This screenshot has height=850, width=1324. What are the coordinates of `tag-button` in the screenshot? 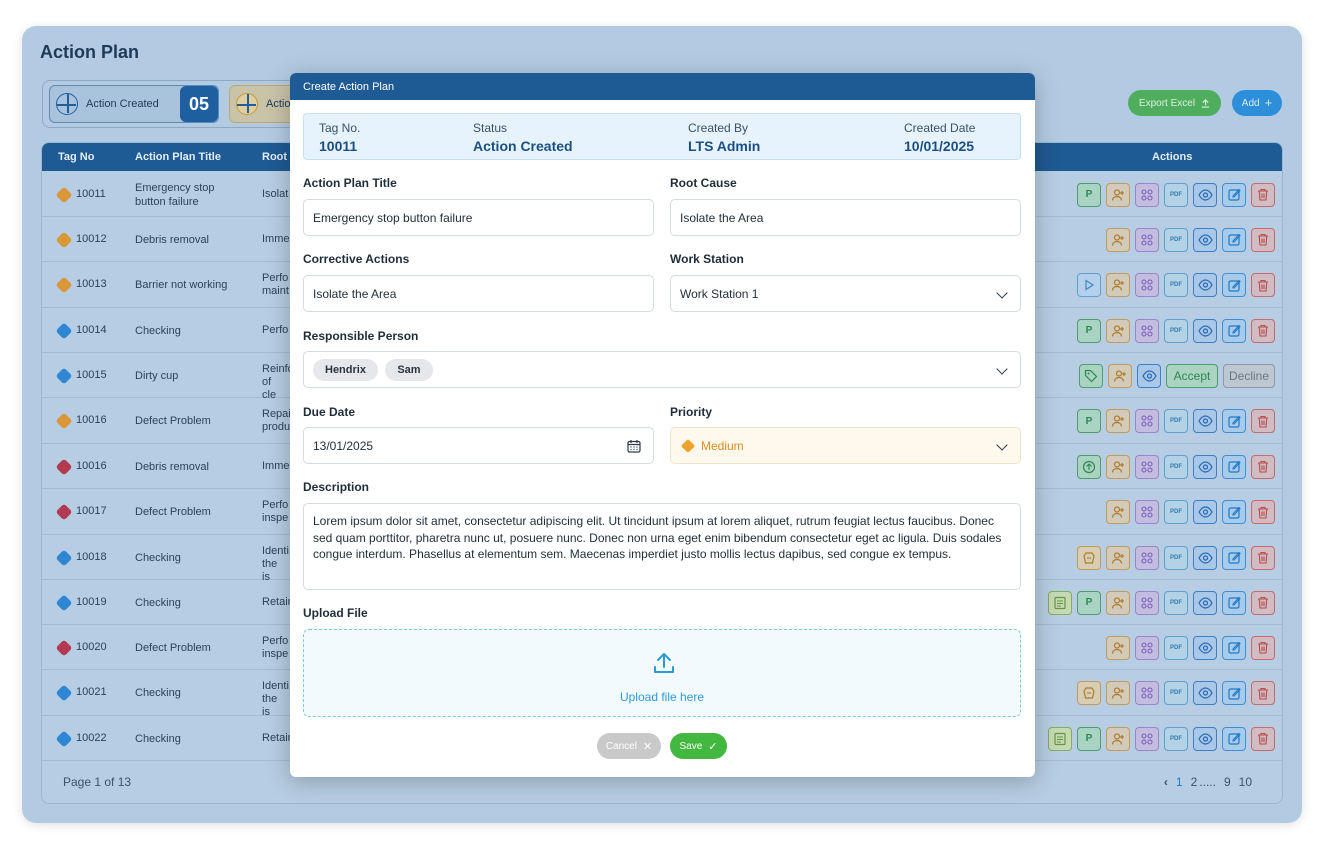 It's located at (1091, 375).